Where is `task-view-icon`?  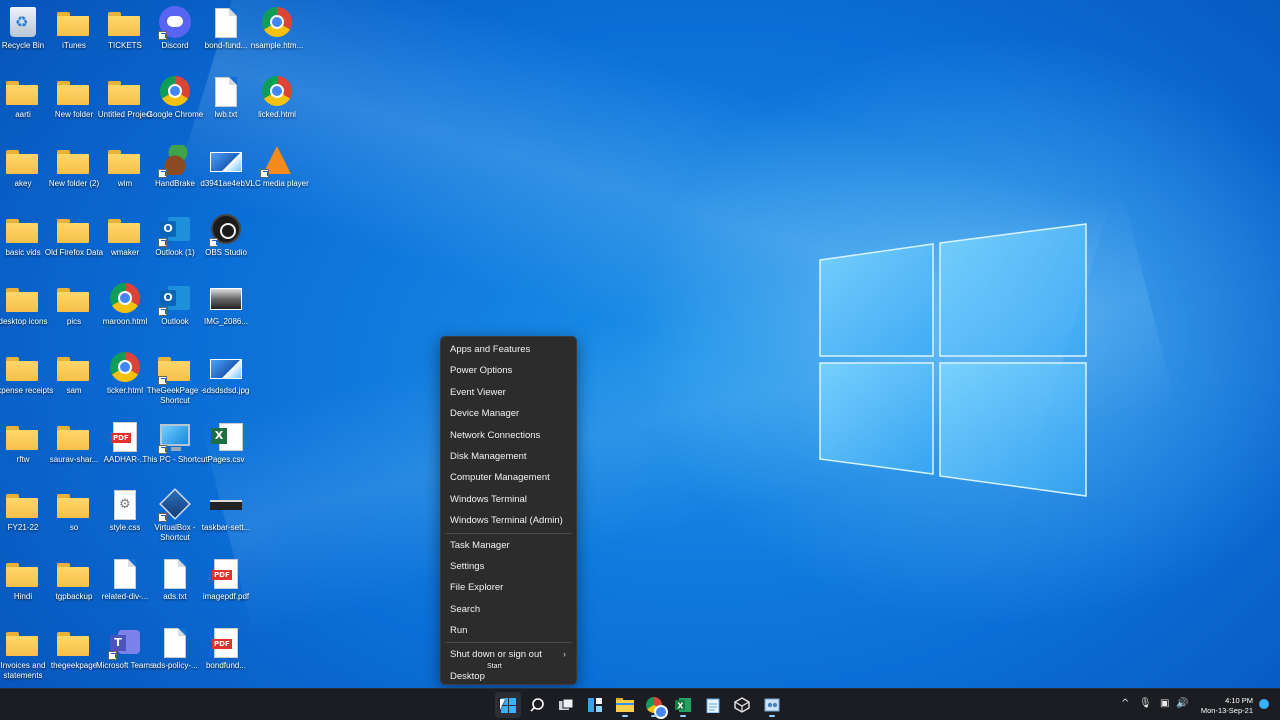 task-view-icon is located at coordinates (566, 704).